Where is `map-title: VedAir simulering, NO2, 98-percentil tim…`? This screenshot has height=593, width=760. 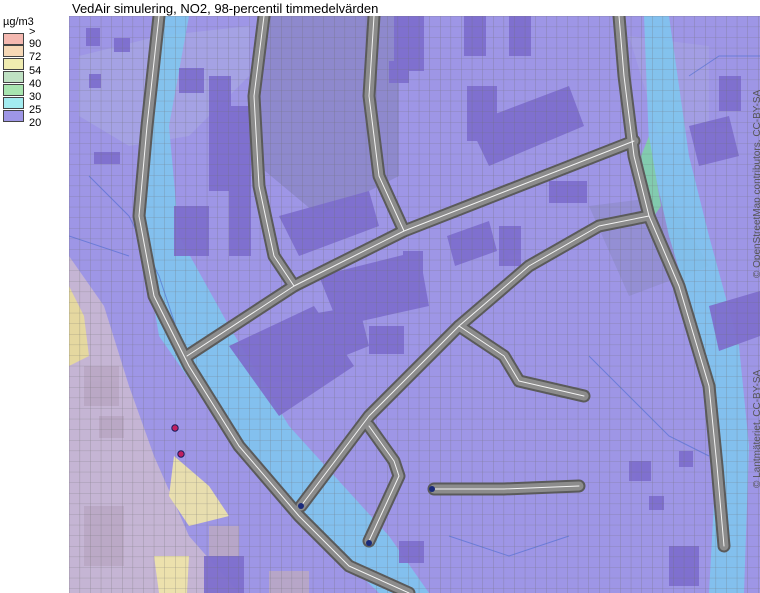 map-title: VedAir simulering, NO2, 98-percentil tim… is located at coordinates (225, 8).